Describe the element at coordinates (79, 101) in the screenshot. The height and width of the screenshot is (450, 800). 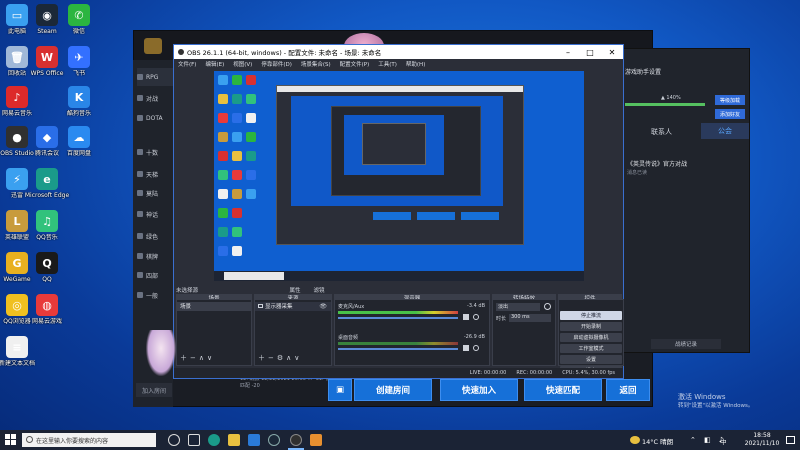
I see `desktop-icon: K 酷狗音乐` at that location.